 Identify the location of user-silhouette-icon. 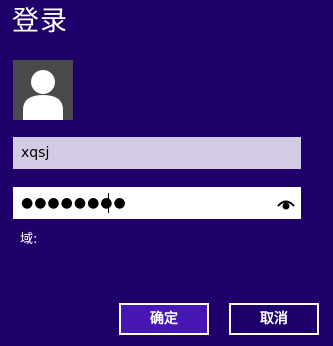
(43, 95).